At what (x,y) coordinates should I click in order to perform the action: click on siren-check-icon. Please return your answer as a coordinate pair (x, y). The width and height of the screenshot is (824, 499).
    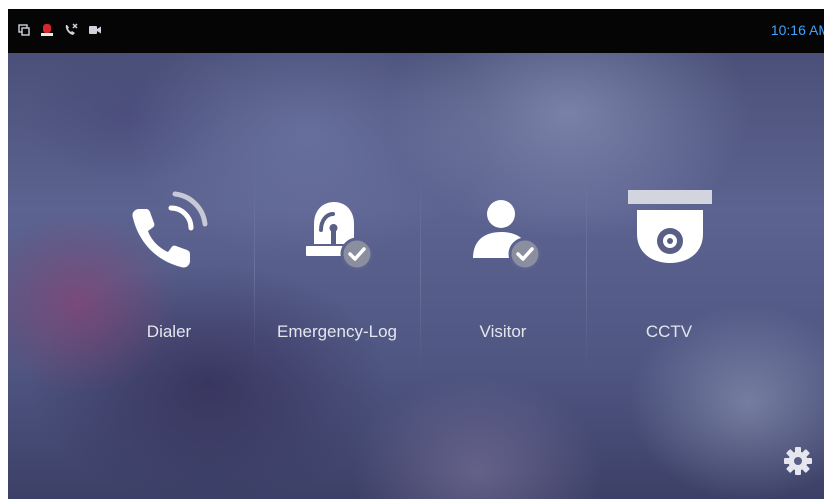
    Looking at the image, I should click on (337, 235).